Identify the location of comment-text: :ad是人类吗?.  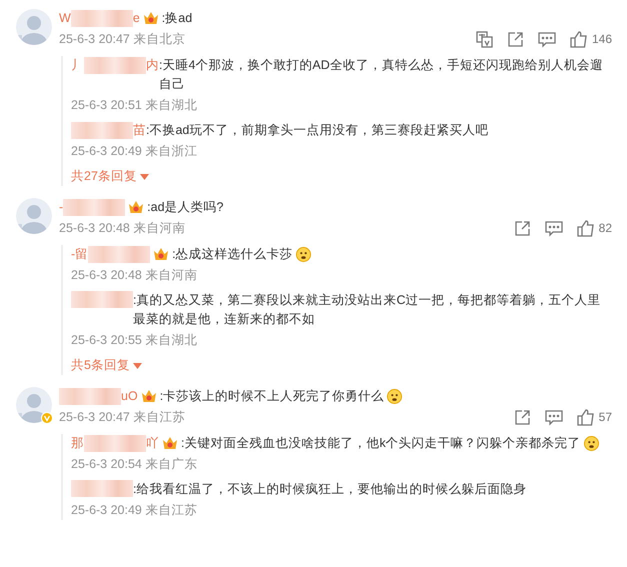
(185, 207).